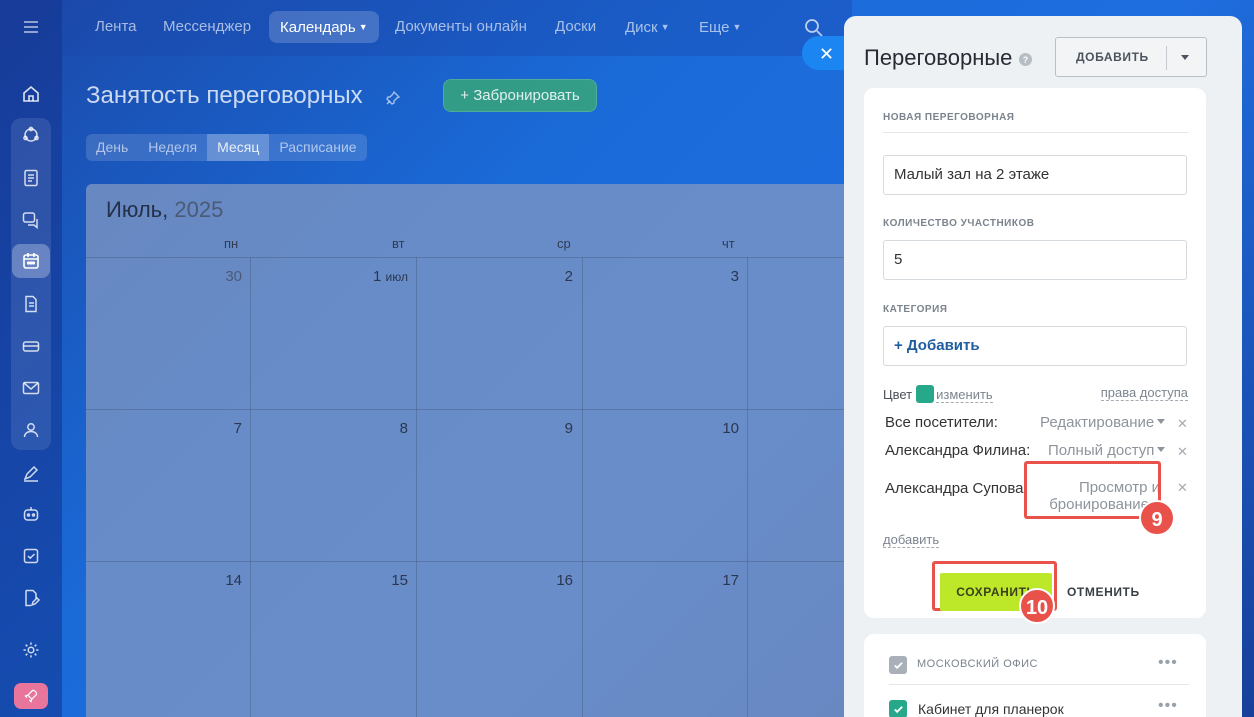 Image resolution: width=1254 pixels, height=717 pixels. What do you see at coordinates (398, 243) in the screenshot?
I see `weekday-label: вт` at bounding box center [398, 243].